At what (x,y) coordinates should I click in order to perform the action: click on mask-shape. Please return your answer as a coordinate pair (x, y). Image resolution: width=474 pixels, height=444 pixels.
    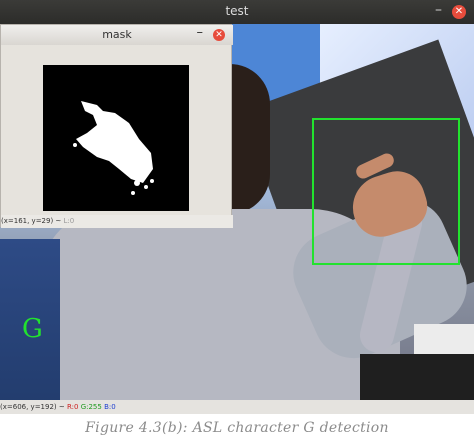
    Looking at the image, I should click on (113, 148).